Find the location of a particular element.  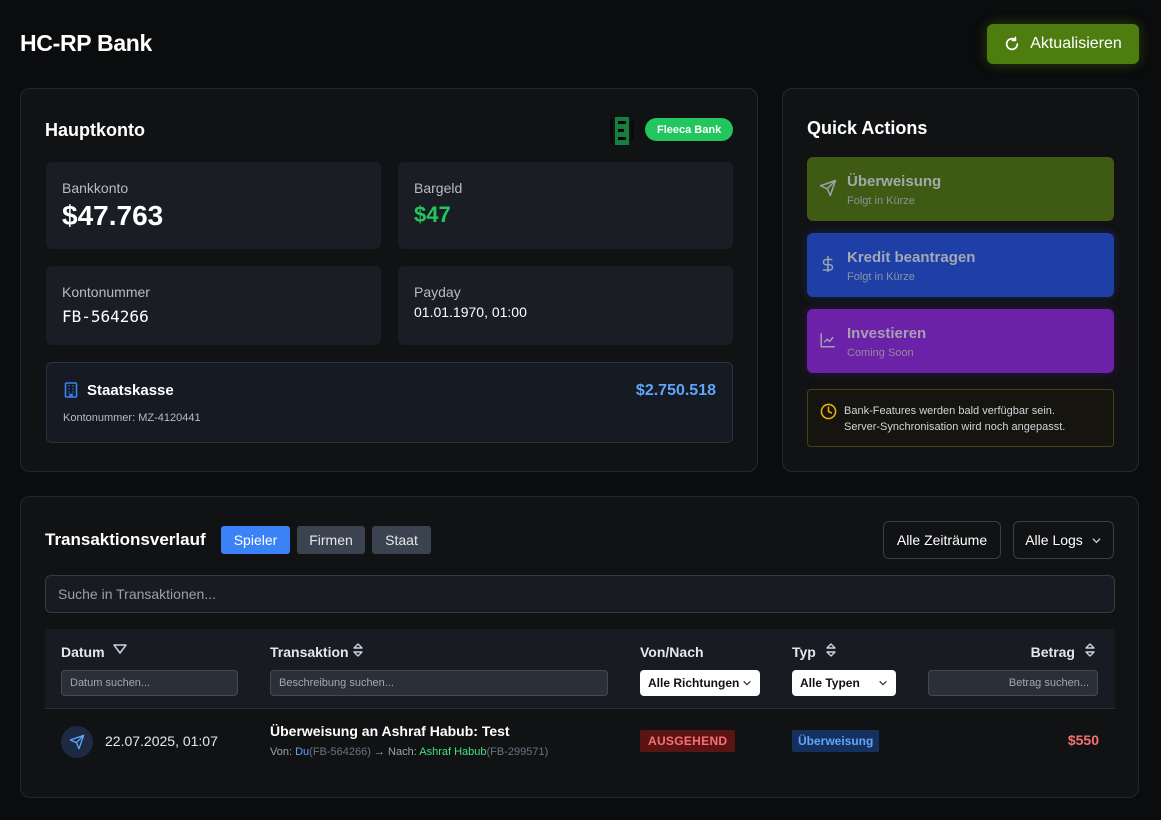

bank-balance-label: Bankkonto is located at coordinates (95, 188).